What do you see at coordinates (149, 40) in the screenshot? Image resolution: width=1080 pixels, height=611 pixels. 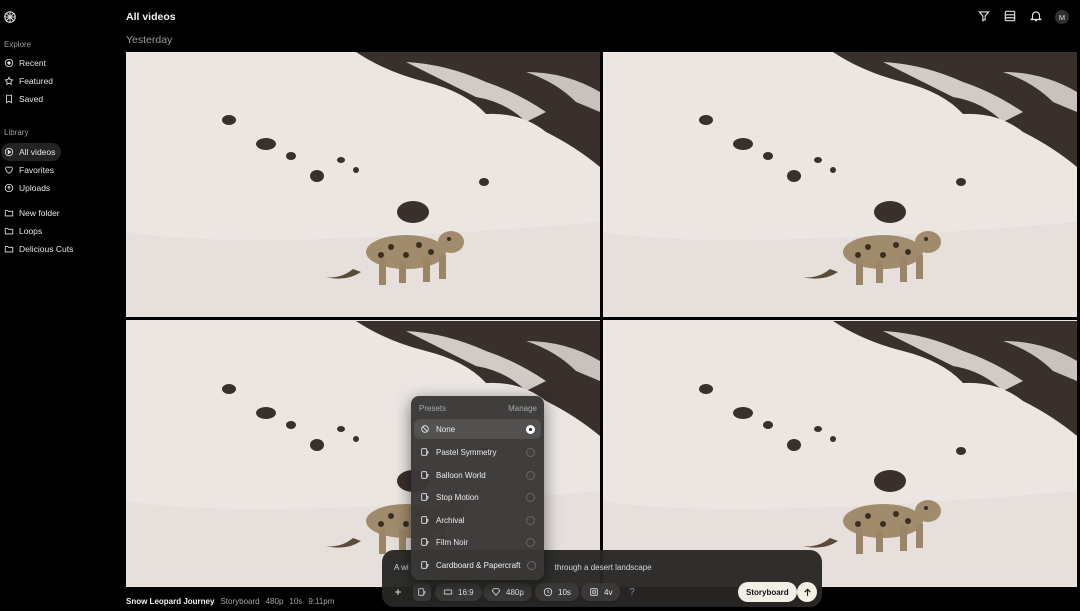 I see `date-group-label: Yesterday` at bounding box center [149, 40].